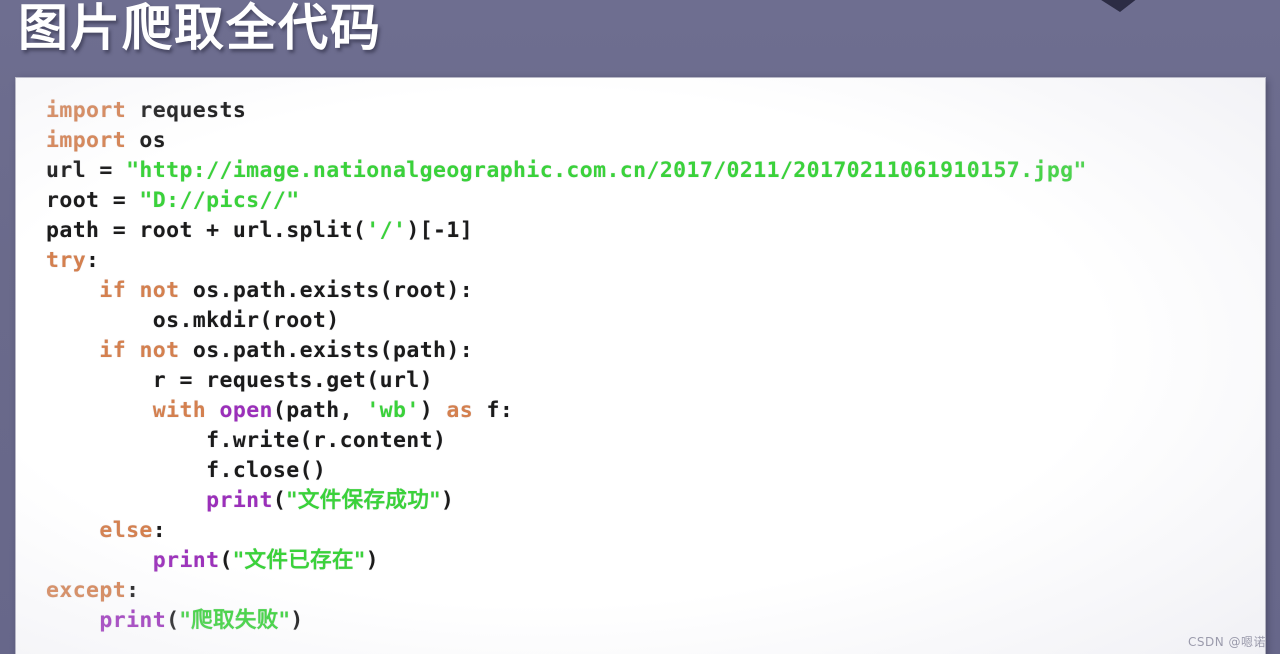  What do you see at coordinates (219, 200) in the screenshot?
I see `code-token-str: "D://pics//"` at bounding box center [219, 200].